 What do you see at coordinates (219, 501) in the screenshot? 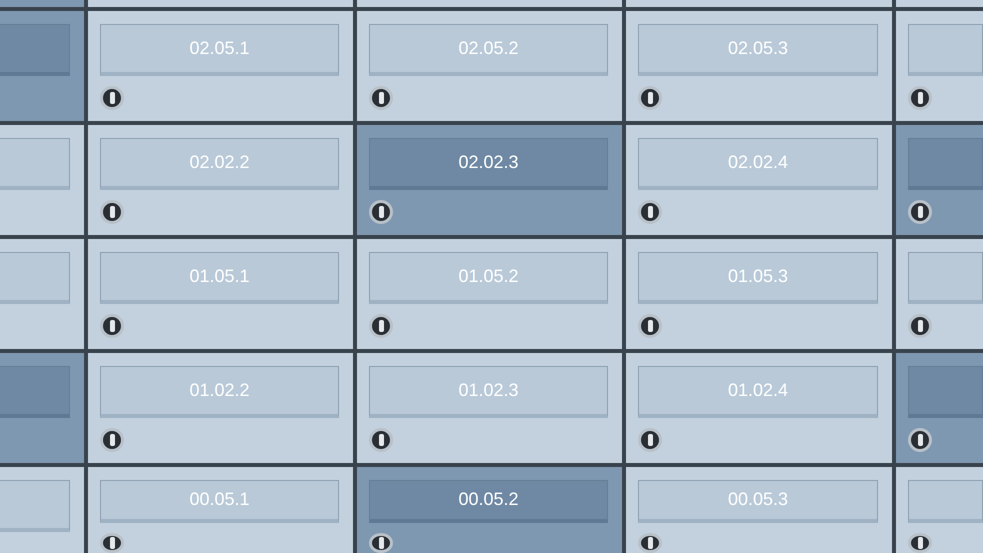
I see `name-plate: 00.05.1` at bounding box center [219, 501].